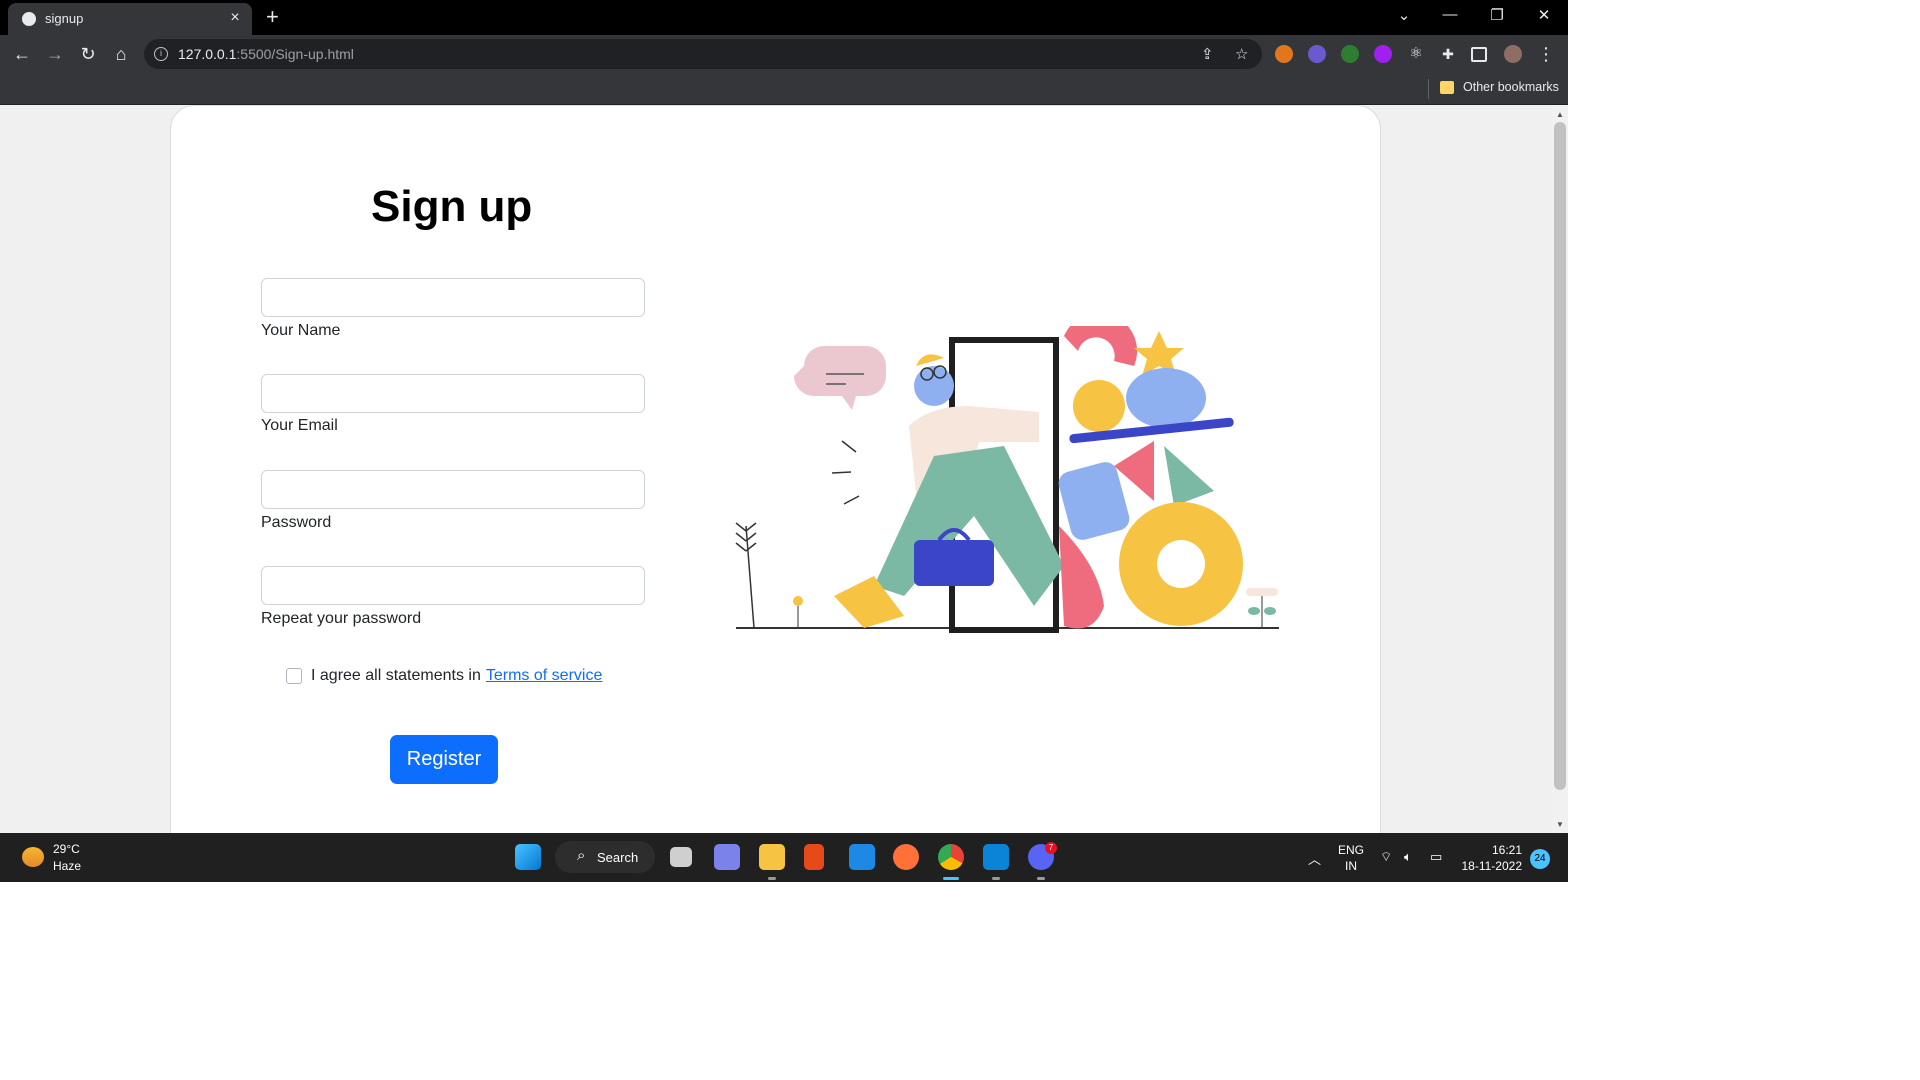 This screenshot has width=1920, height=1080. Describe the element at coordinates (1350, 54) in the screenshot. I see `tree-extension-icon` at that location.